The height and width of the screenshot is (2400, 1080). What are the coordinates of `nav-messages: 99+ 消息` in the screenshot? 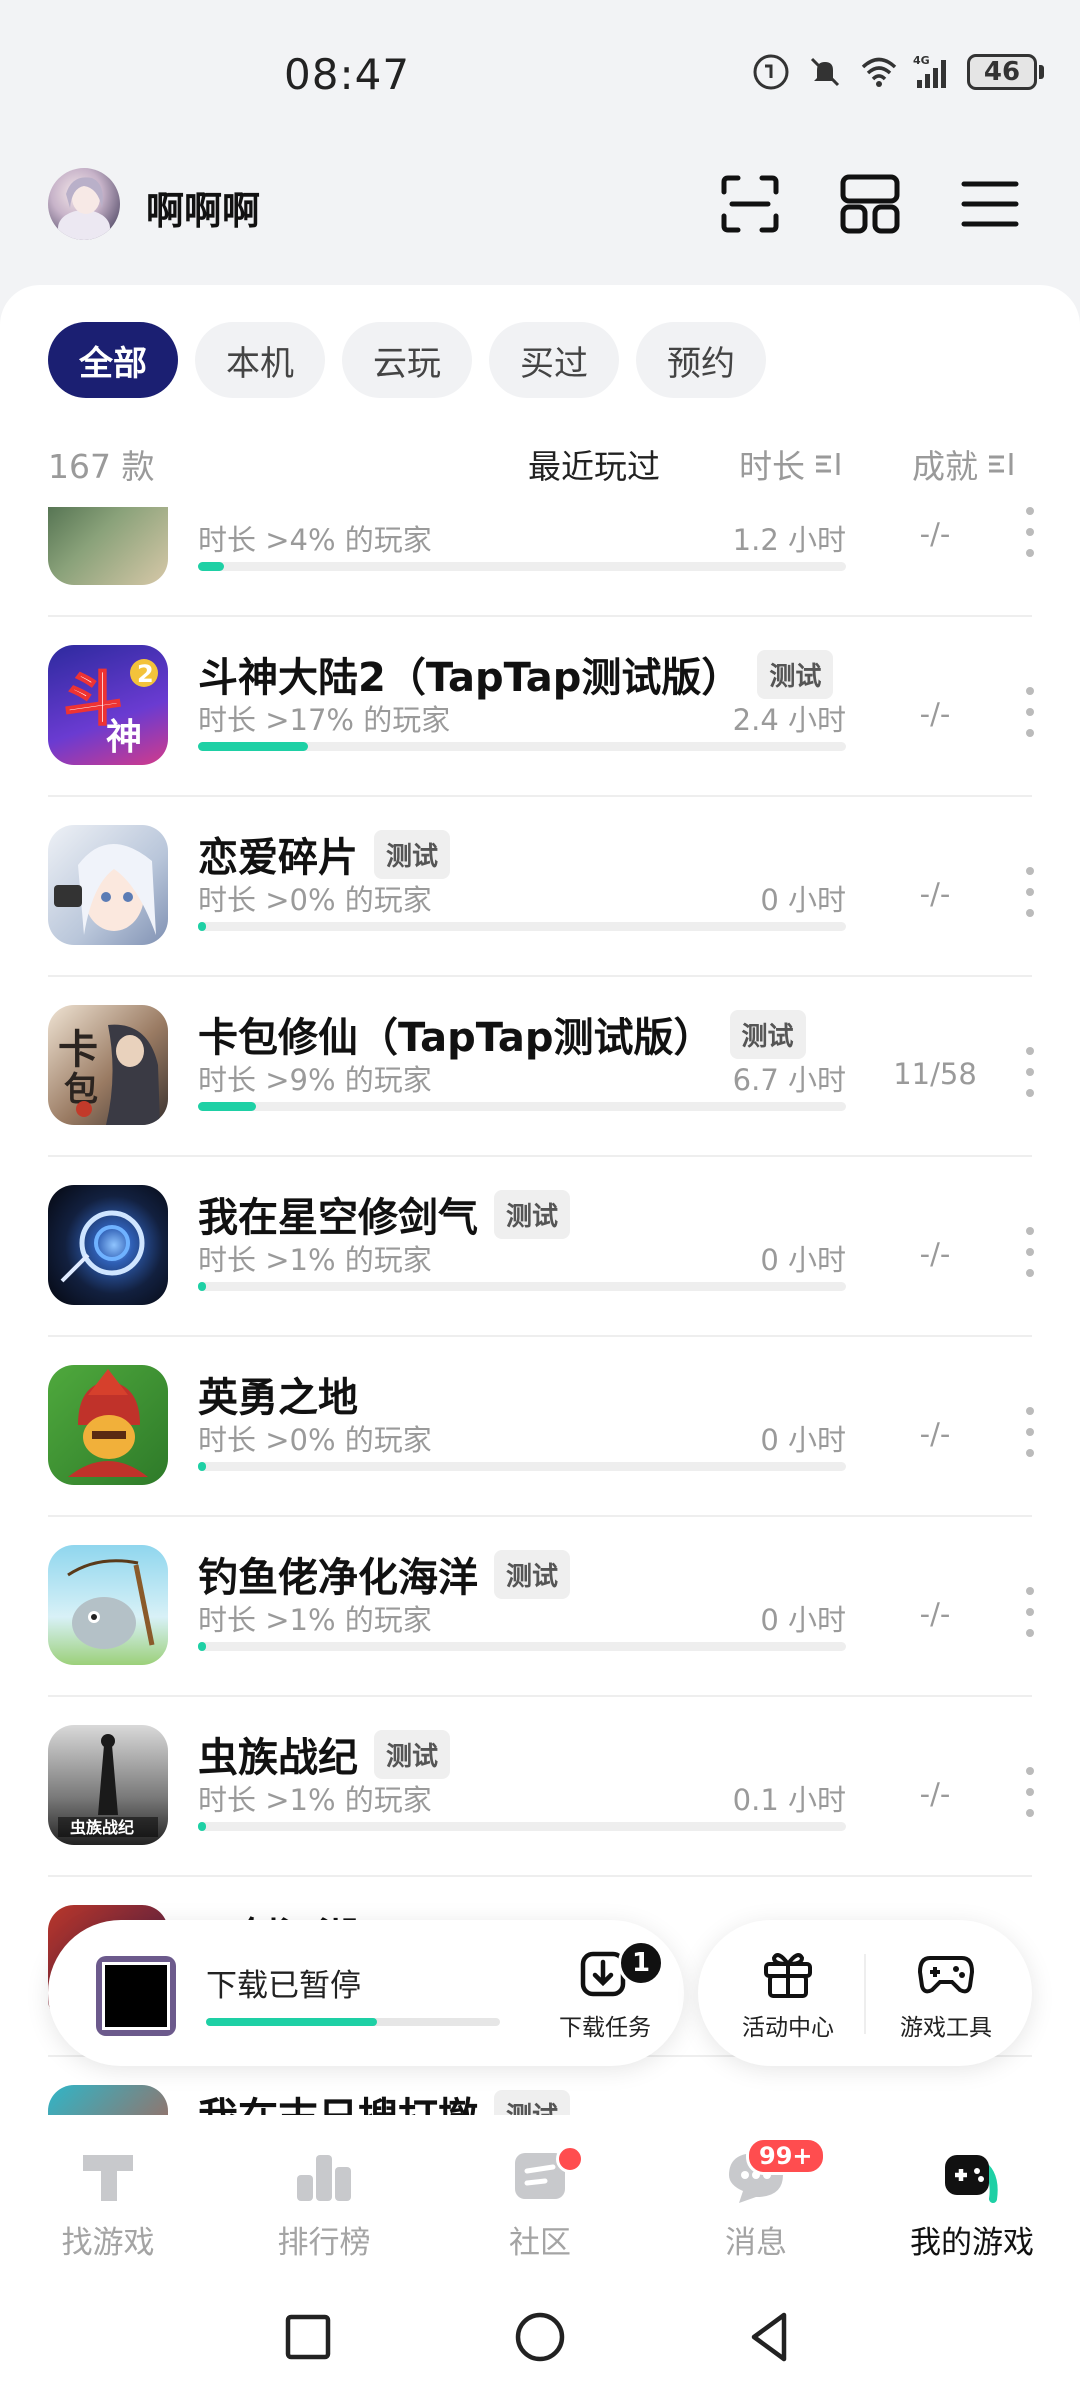 It's located at (756, 2199).